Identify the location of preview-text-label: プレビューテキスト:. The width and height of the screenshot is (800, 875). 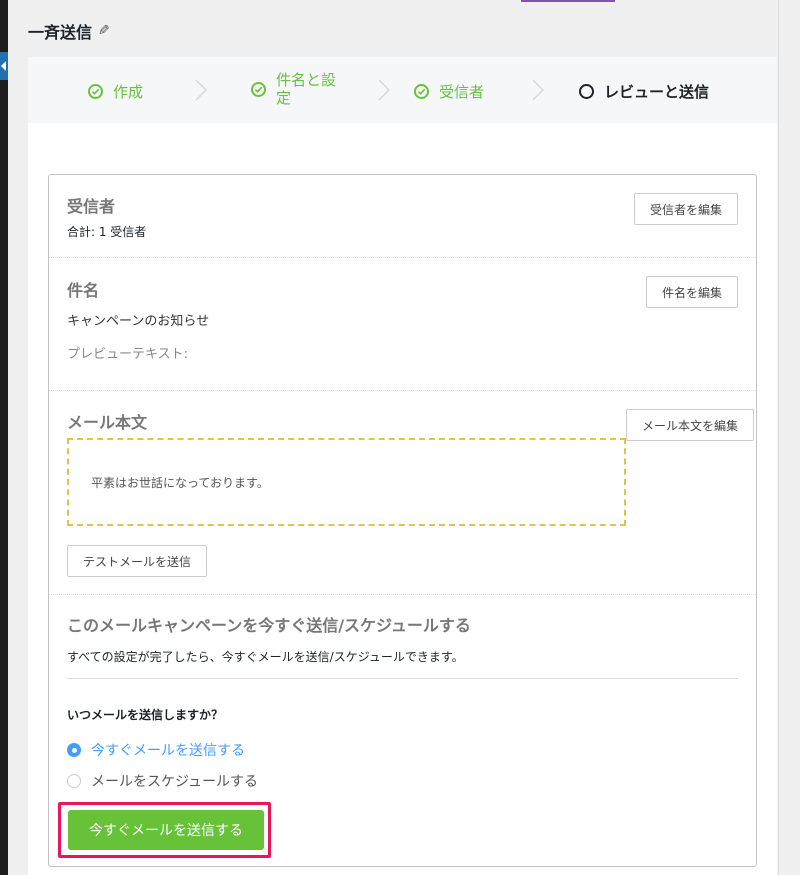
(127, 354).